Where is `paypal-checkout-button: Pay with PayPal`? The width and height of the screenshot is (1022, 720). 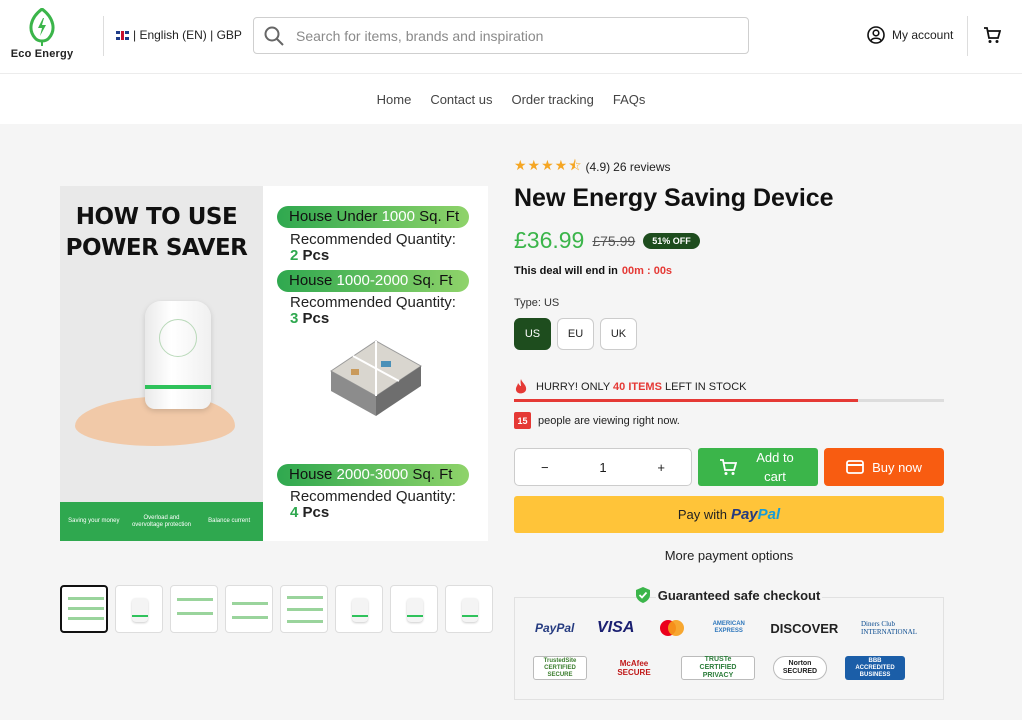 paypal-checkout-button: Pay with PayPal is located at coordinates (729, 514).